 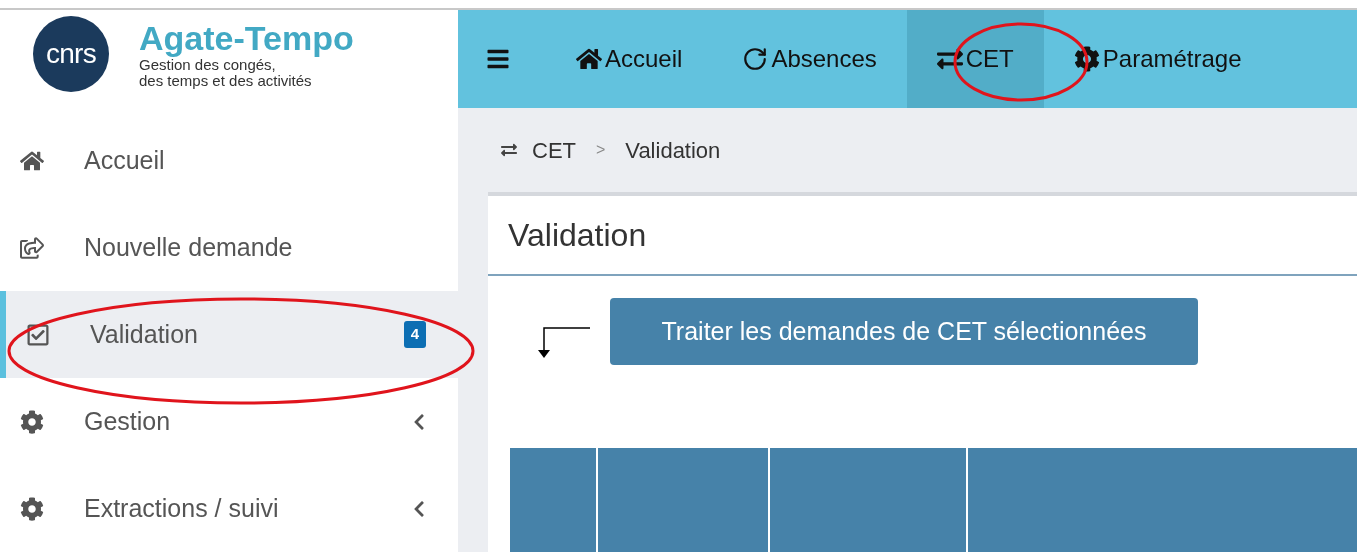 What do you see at coordinates (577, 235) in the screenshot?
I see `page-title: Validation` at bounding box center [577, 235].